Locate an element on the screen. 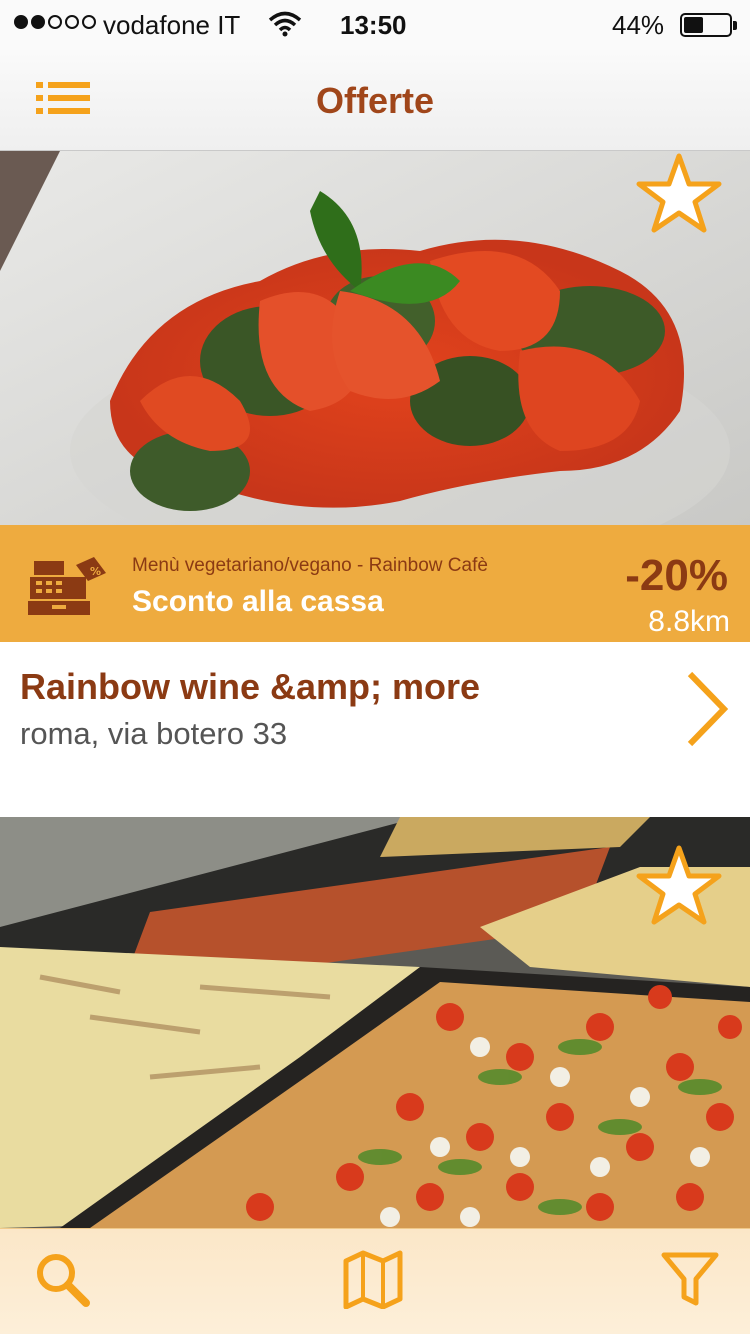  navigation-bar: Offerte is located at coordinates (375, 100).